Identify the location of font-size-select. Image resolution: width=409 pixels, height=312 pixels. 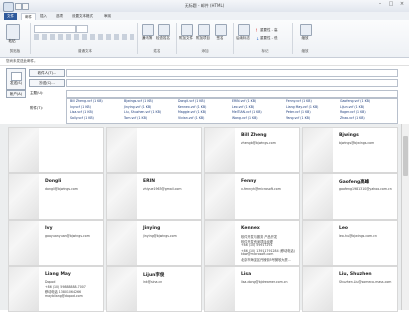
(82, 29).